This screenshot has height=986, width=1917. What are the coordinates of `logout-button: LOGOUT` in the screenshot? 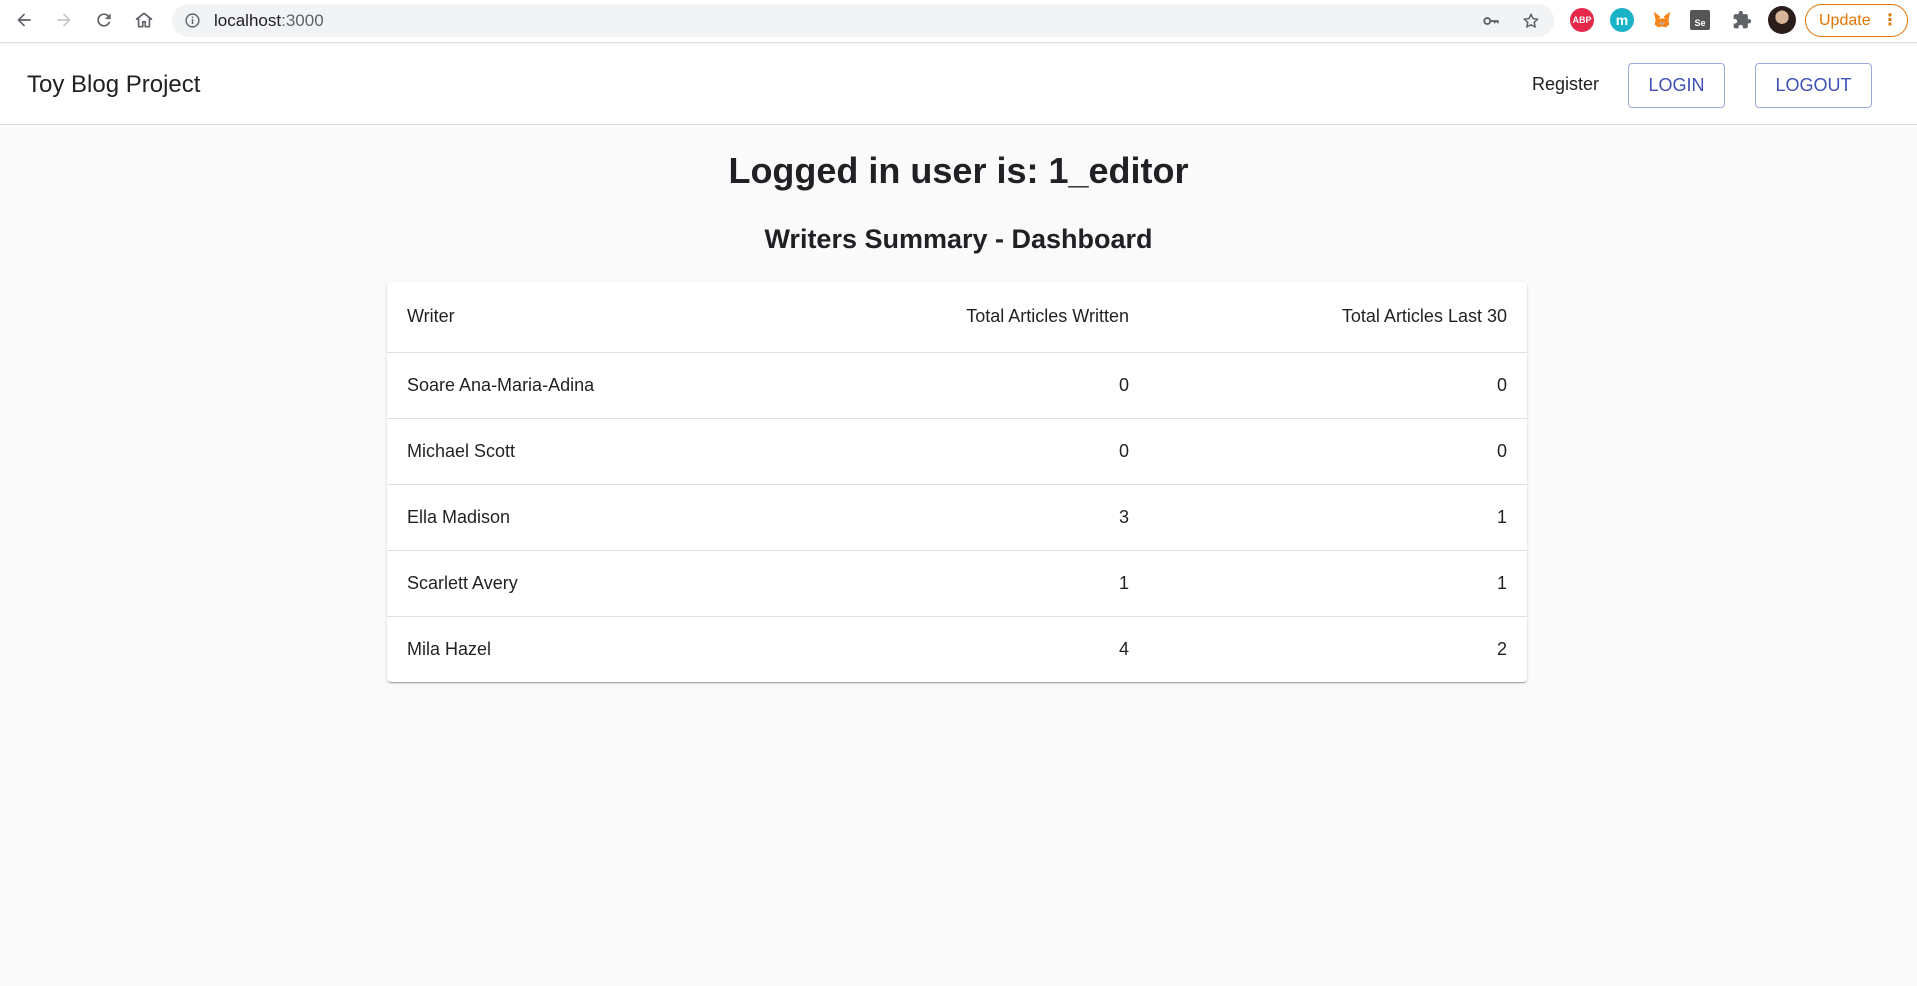 It's located at (1813, 85).